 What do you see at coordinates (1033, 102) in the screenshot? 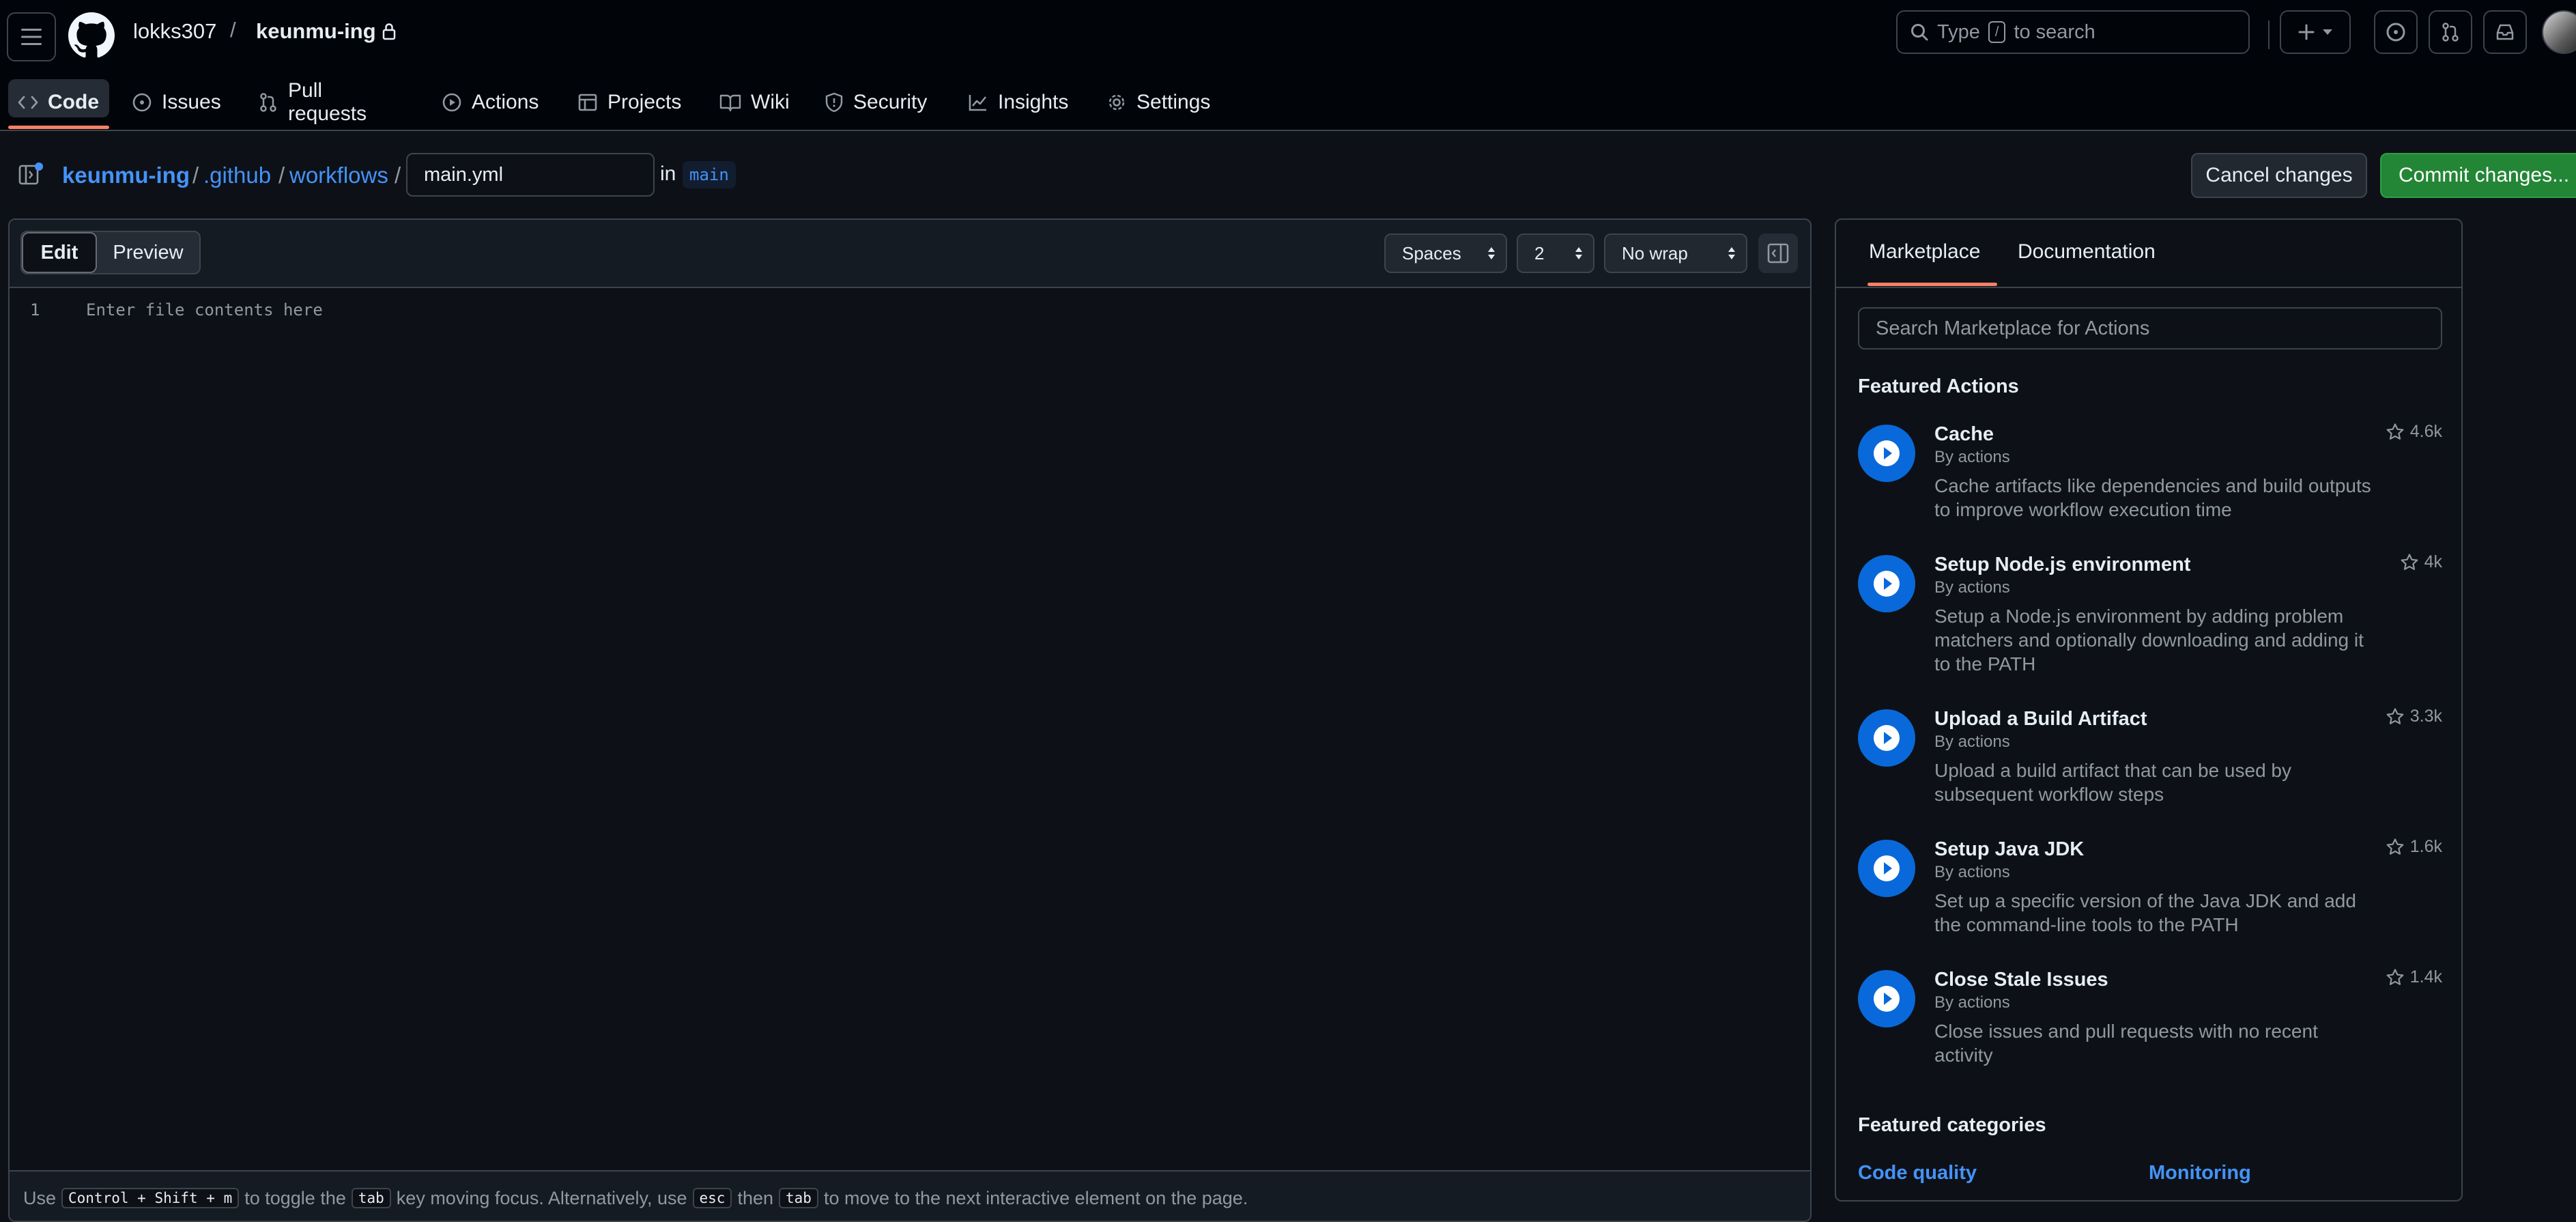
I see `tab-label: Insights` at bounding box center [1033, 102].